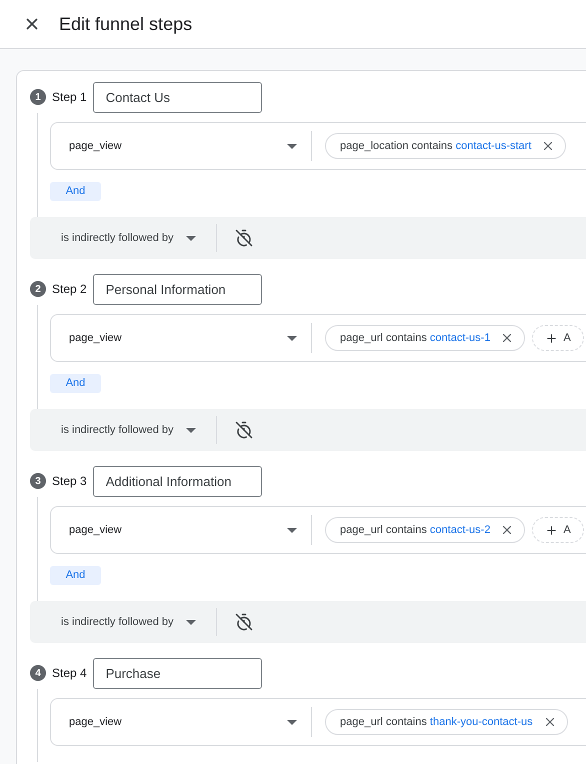 Image resolution: width=586 pixels, height=764 pixels. What do you see at coordinates (69, 673) in the screenshot?
I see `step-label: Step 4` at bounding box center [69, 673].